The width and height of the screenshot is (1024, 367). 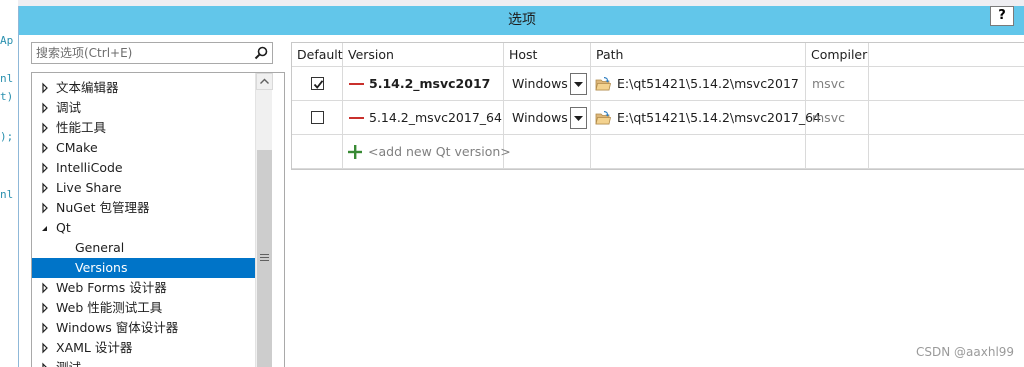 I want to click on expanded-arrow-icon, so click(x=45, y=228).